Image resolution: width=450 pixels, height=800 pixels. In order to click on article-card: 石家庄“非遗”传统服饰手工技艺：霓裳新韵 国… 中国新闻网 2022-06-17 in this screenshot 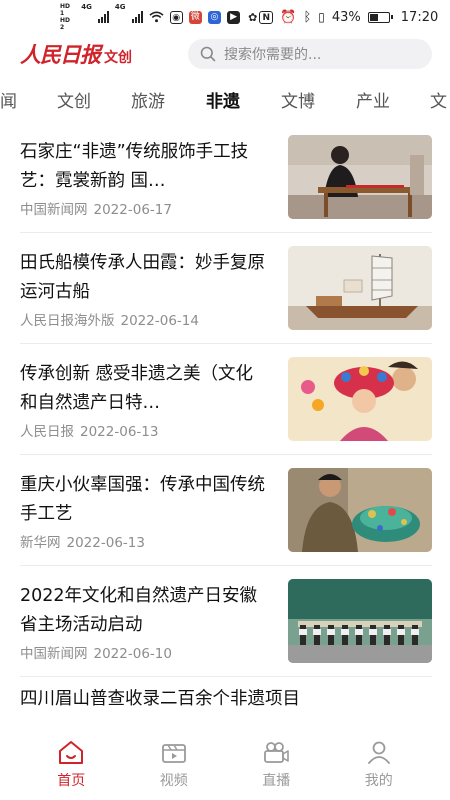, I will do `click(226, 177)`.